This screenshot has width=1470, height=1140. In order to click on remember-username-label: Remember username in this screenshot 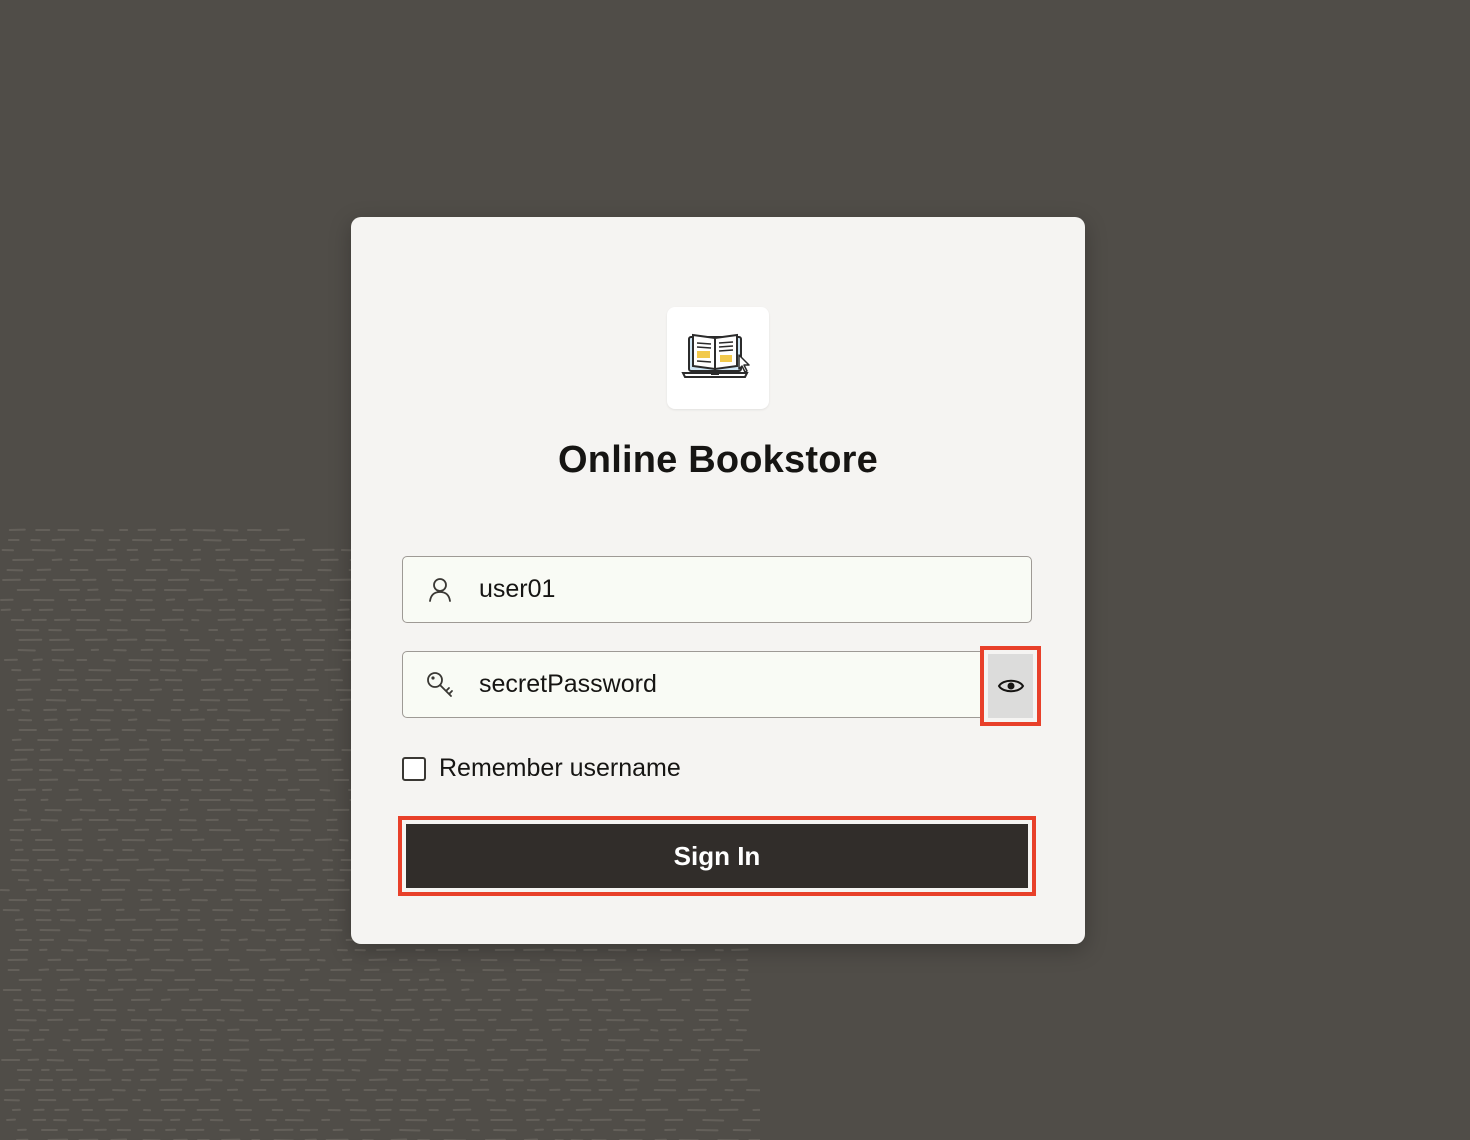, I will do `click(560, 768)`.